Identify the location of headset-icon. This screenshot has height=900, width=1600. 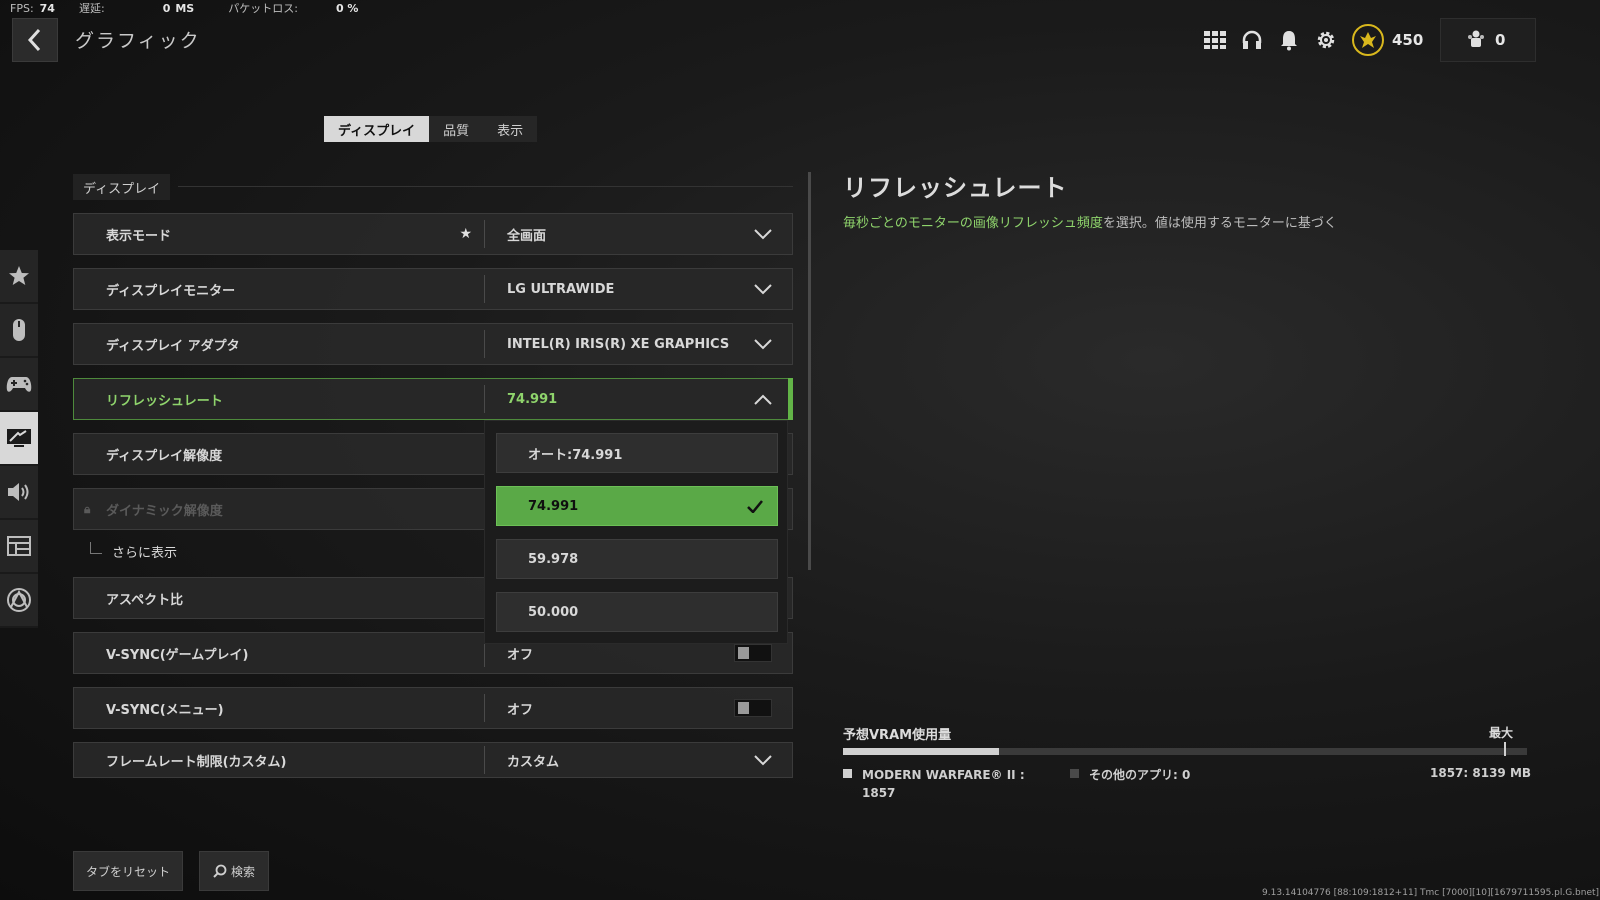
(1252, 40).